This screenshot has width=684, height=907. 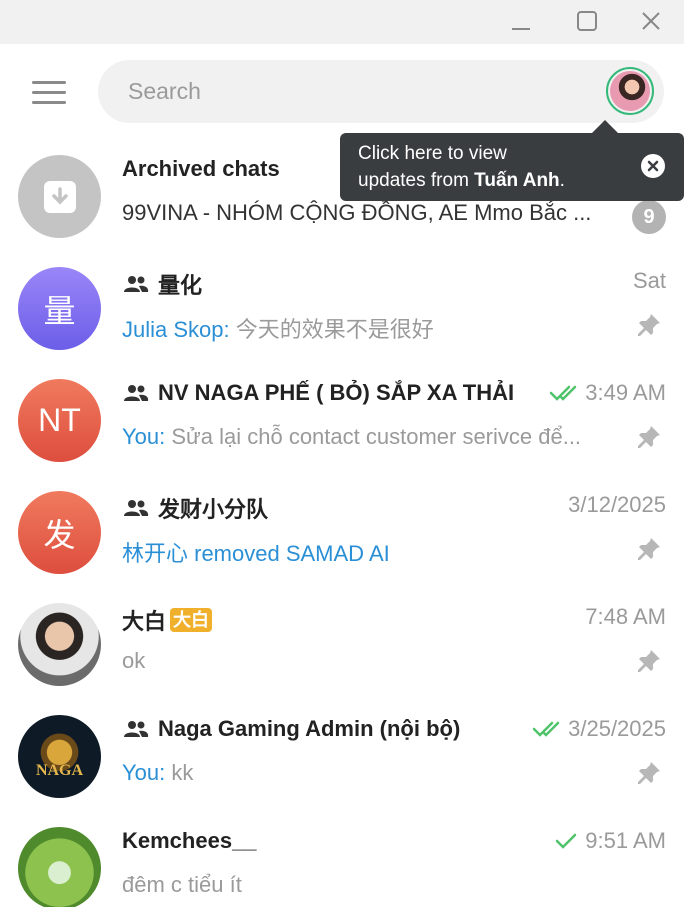 I want to click on search-bar, so click(x=381, y=91).